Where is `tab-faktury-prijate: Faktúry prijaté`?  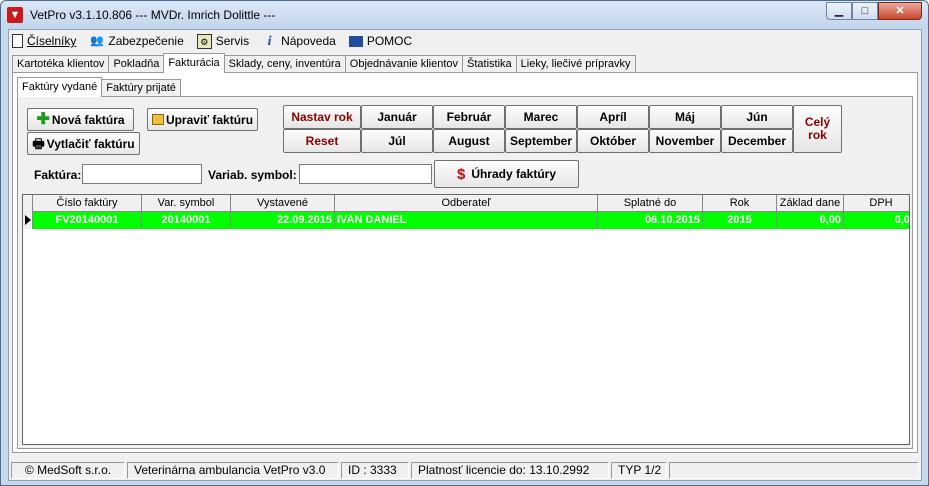 tab-faktury-prijate: Faktúry prijaté is located at coordinates (141, 88).